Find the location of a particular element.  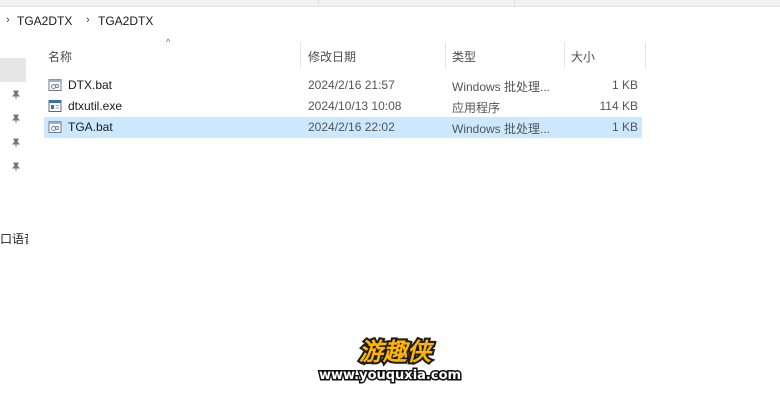

column-header-date: 修改日期 is located at coordinates (373, 56).